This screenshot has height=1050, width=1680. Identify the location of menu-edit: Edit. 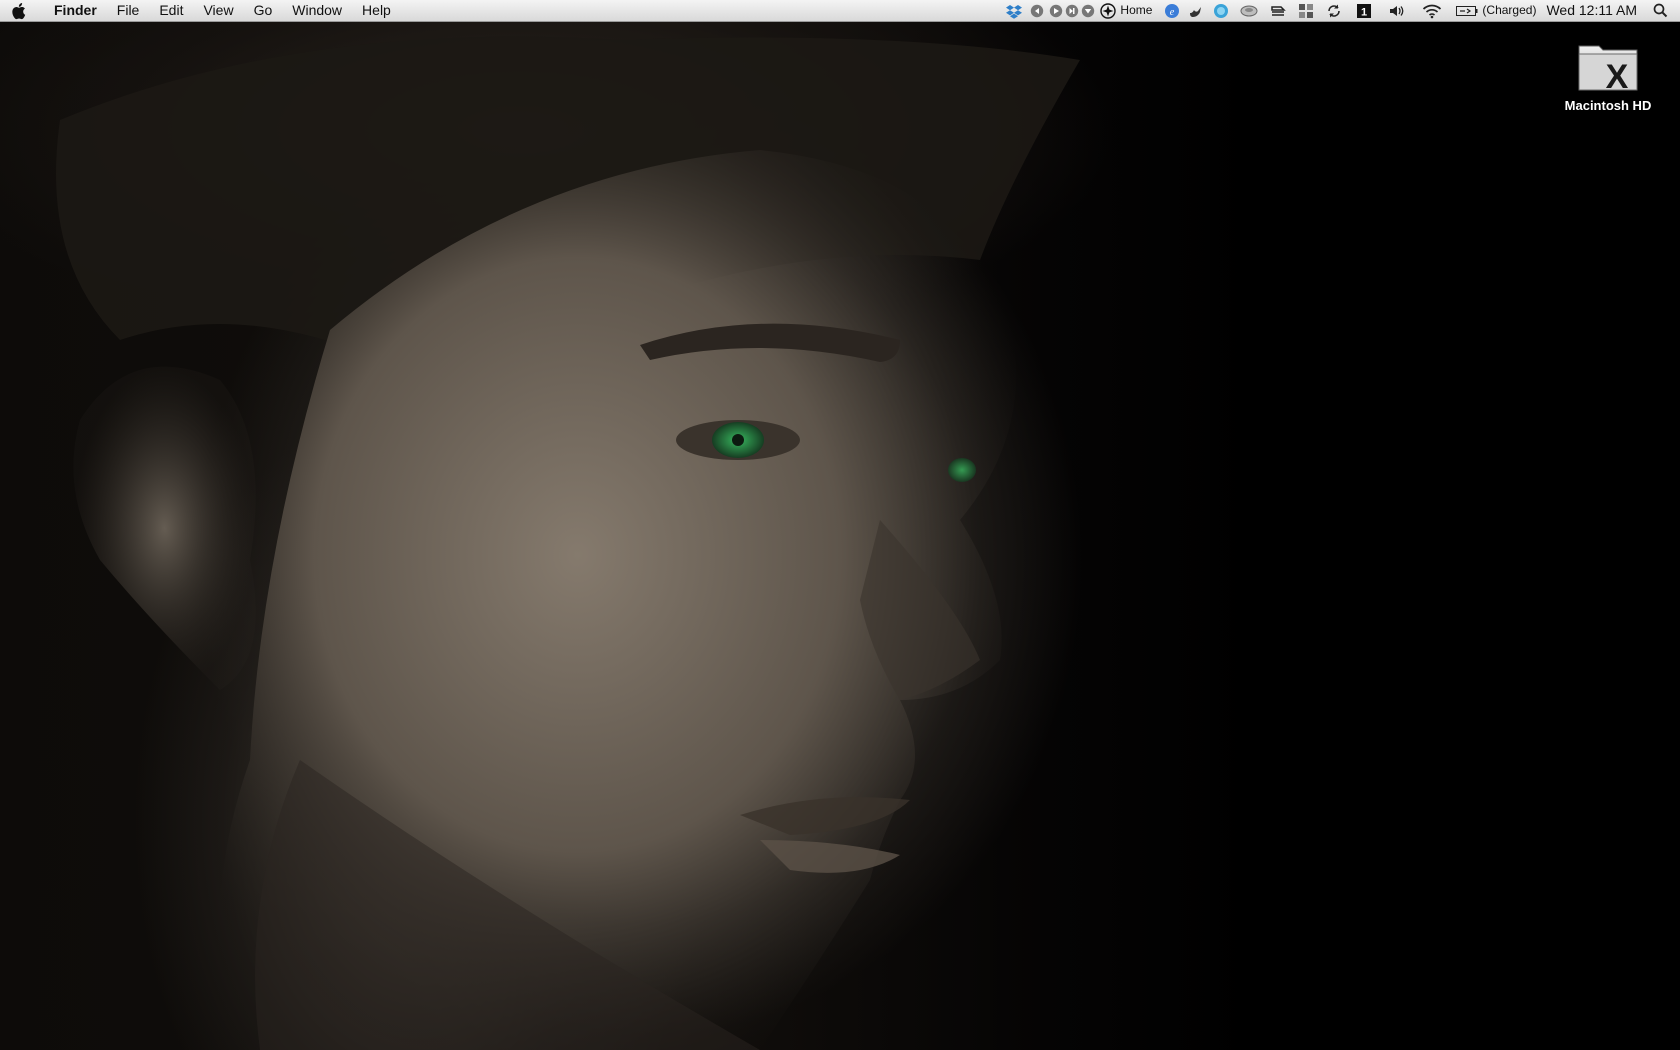
(171, 10).